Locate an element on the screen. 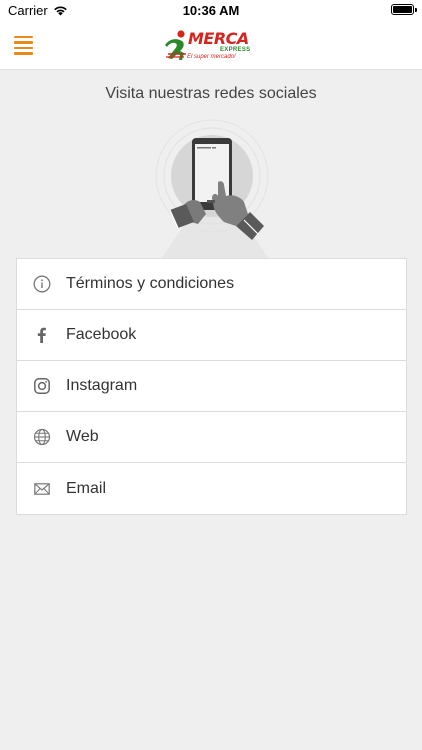 The width and height of the screenshot is (422, 750). list-item-facebook: Facebook is located at coordinates (211, 335).